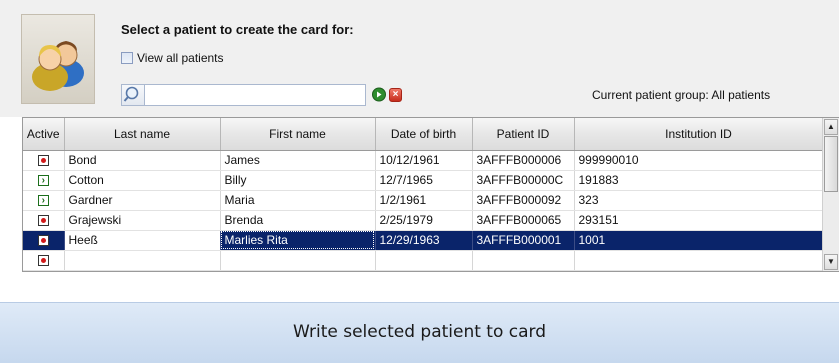  Describe the element at coordinates (831, 127) in the screenshot. I see `scroll-up-icon: ▲` at that location.